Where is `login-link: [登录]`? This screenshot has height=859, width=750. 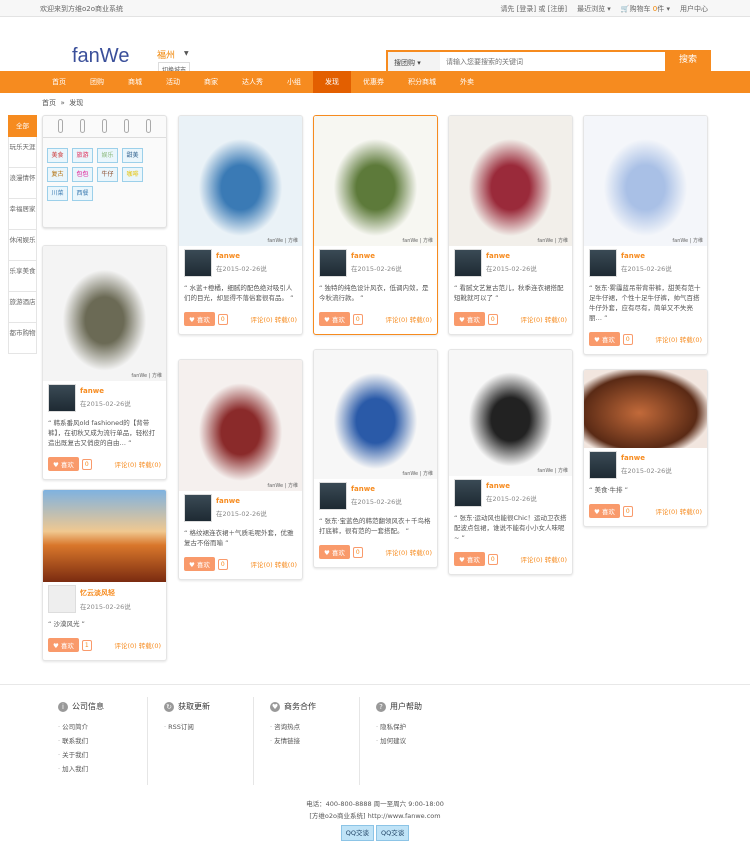
login-link: [登录] is located at coordinates (526, 9).